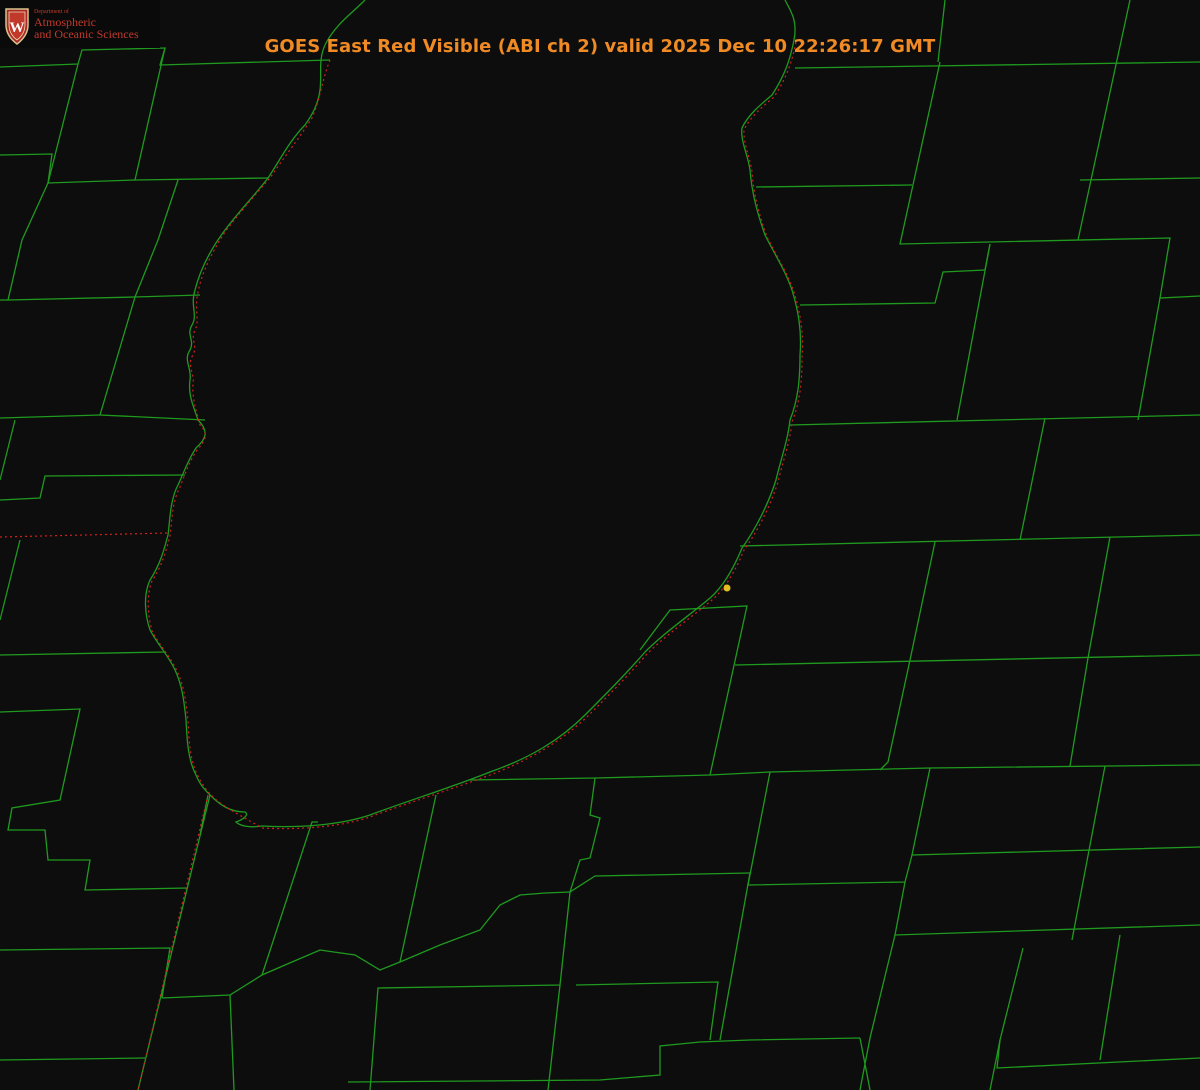  What do you see at coordinates (17, 28) in the screenshot?
I see `svg-text: W` at bounding box center [17, 28].